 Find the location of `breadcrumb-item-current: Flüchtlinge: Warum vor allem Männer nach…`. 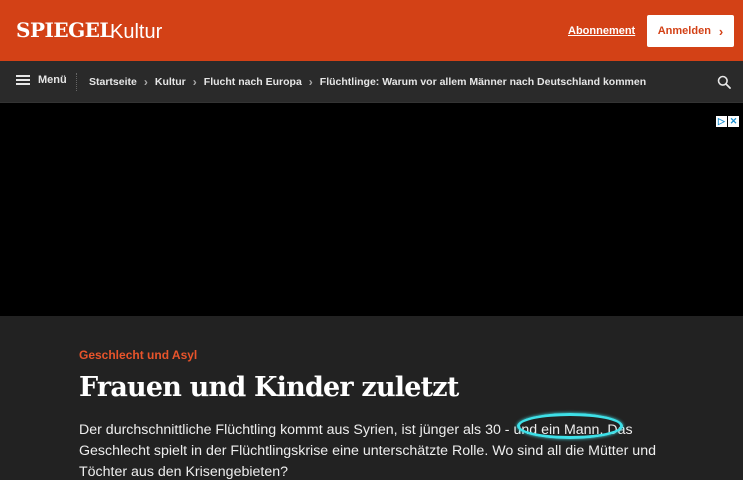

breadcrumb-item-current: Flüchtlinge: Warum vor allem Männer nach… is located at coordinates (483, 82).